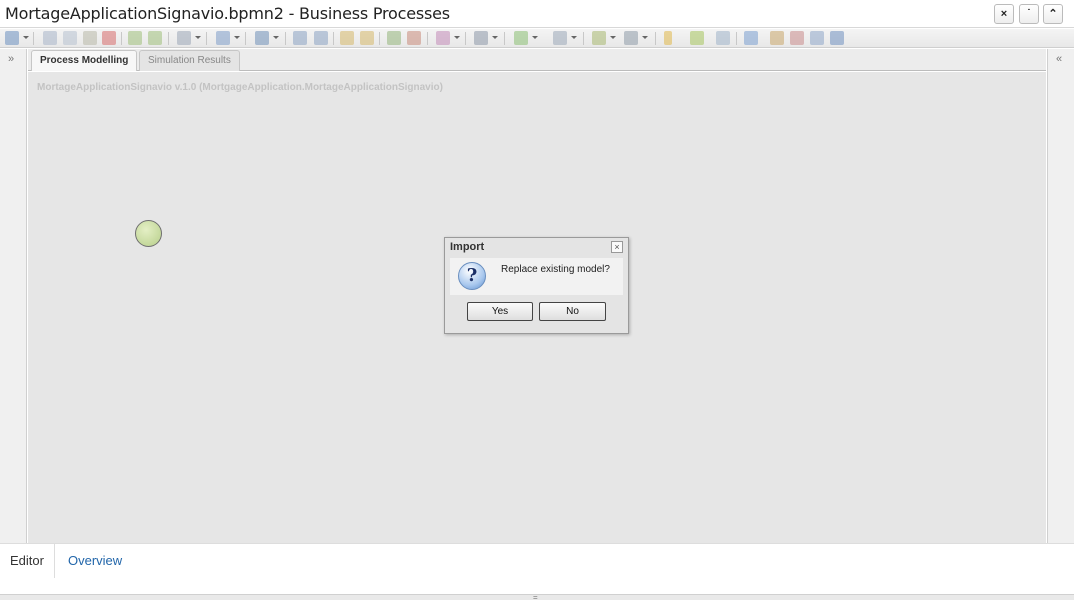 Image resolution: width=1074 pixels, height=602 pixels. What do you see at coordinates (472, 276) in the screenshot?
I see `question-icon: ?` at bounding box center [472, 276].